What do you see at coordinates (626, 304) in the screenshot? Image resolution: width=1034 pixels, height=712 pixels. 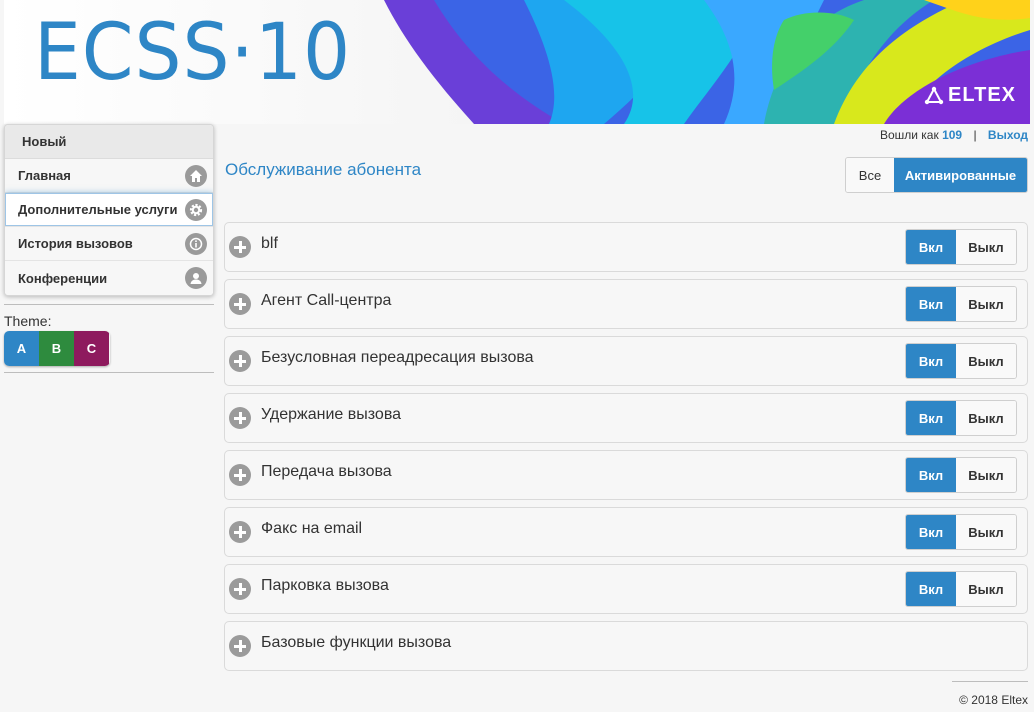 I see `service-row: Агент Call-центра Вкл Выкл` at bounding box center [626, 304].